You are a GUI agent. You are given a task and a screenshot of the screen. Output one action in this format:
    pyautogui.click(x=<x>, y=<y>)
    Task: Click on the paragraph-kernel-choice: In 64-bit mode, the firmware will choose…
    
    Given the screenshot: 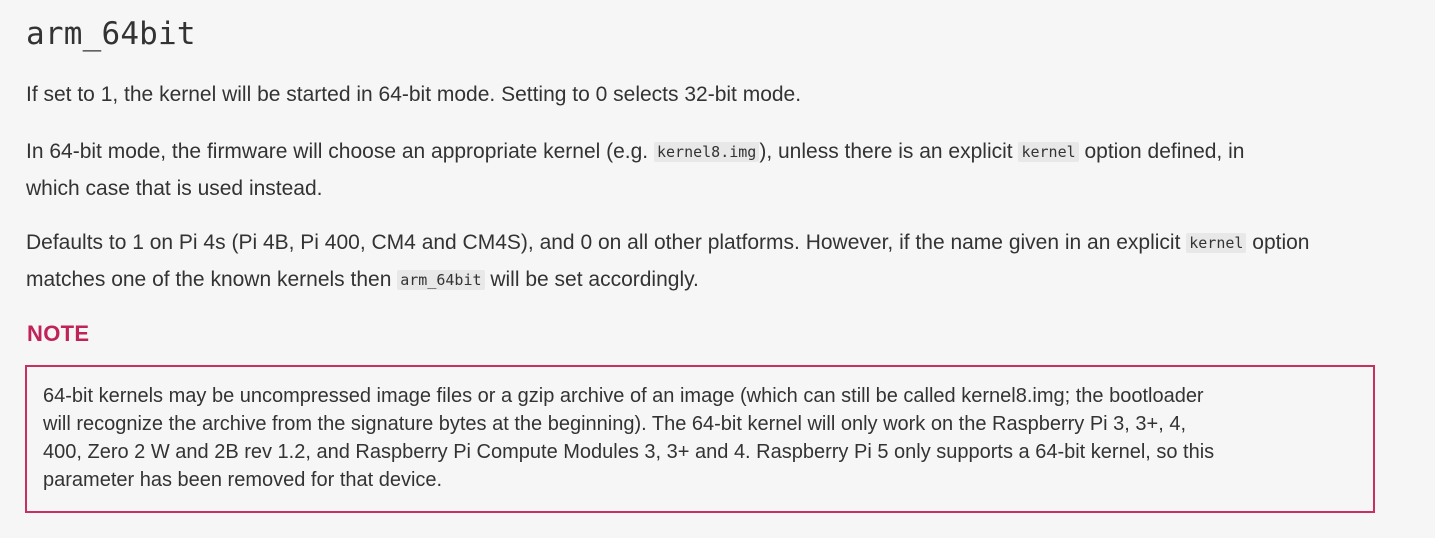 What is the action you would take?
    pyautogui.click(x=635, y=170)
    